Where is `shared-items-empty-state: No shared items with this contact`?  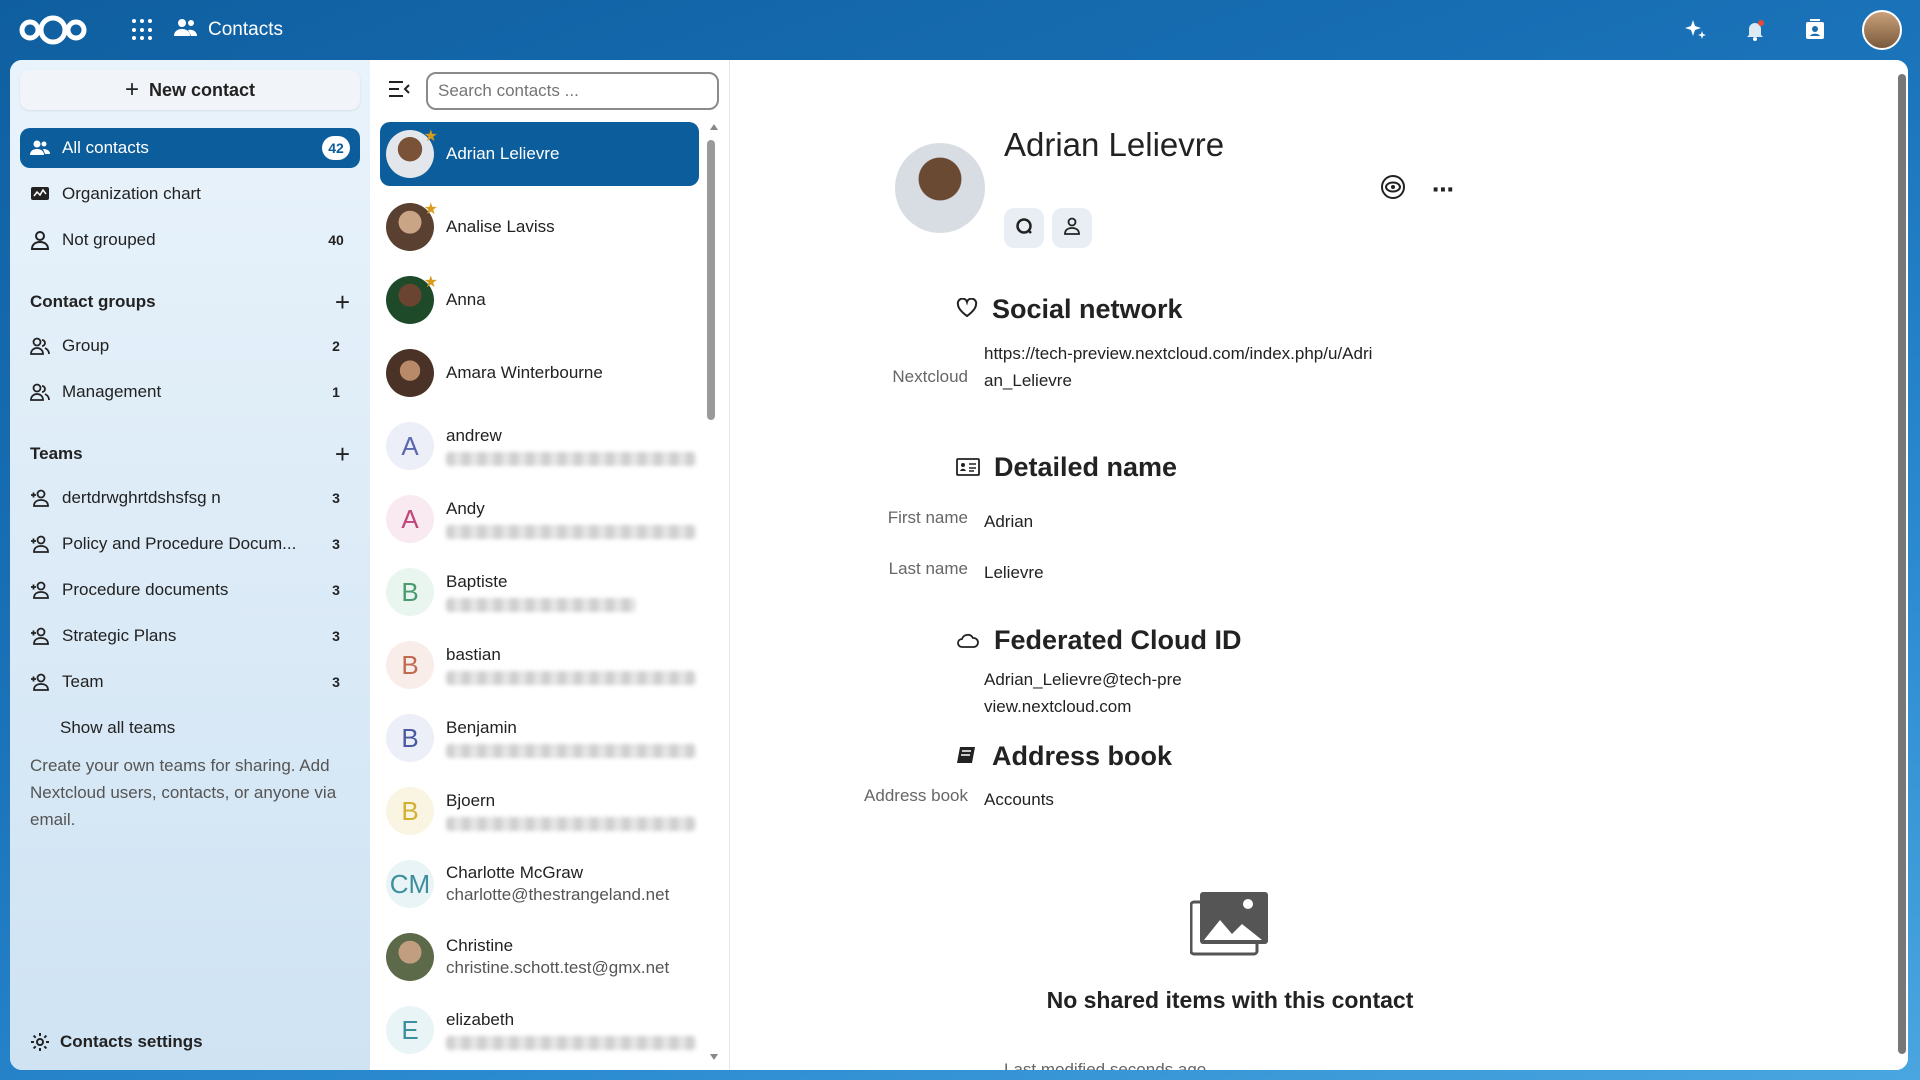
shared-items-empty-state: No shared items with this contact is located at coordinates (1230, 952).